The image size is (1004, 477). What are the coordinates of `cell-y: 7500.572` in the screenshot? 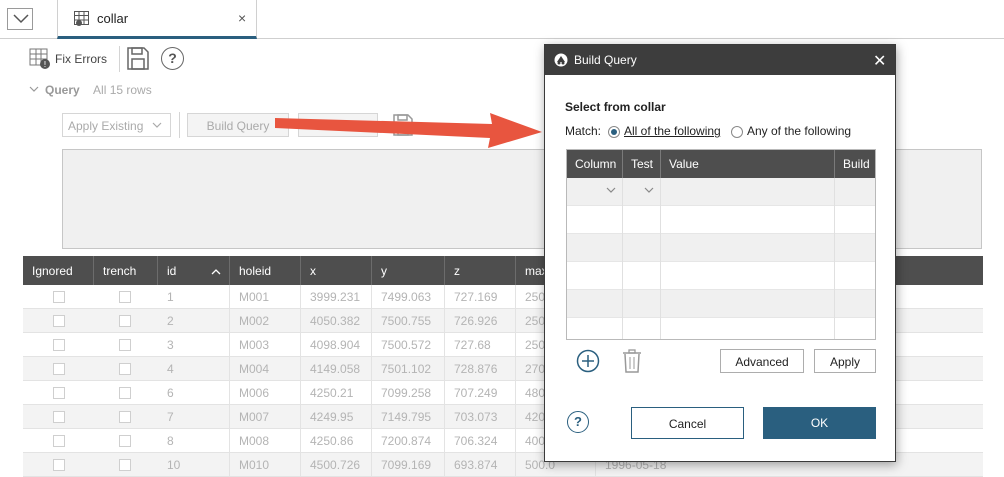 It's located at (408, 345).